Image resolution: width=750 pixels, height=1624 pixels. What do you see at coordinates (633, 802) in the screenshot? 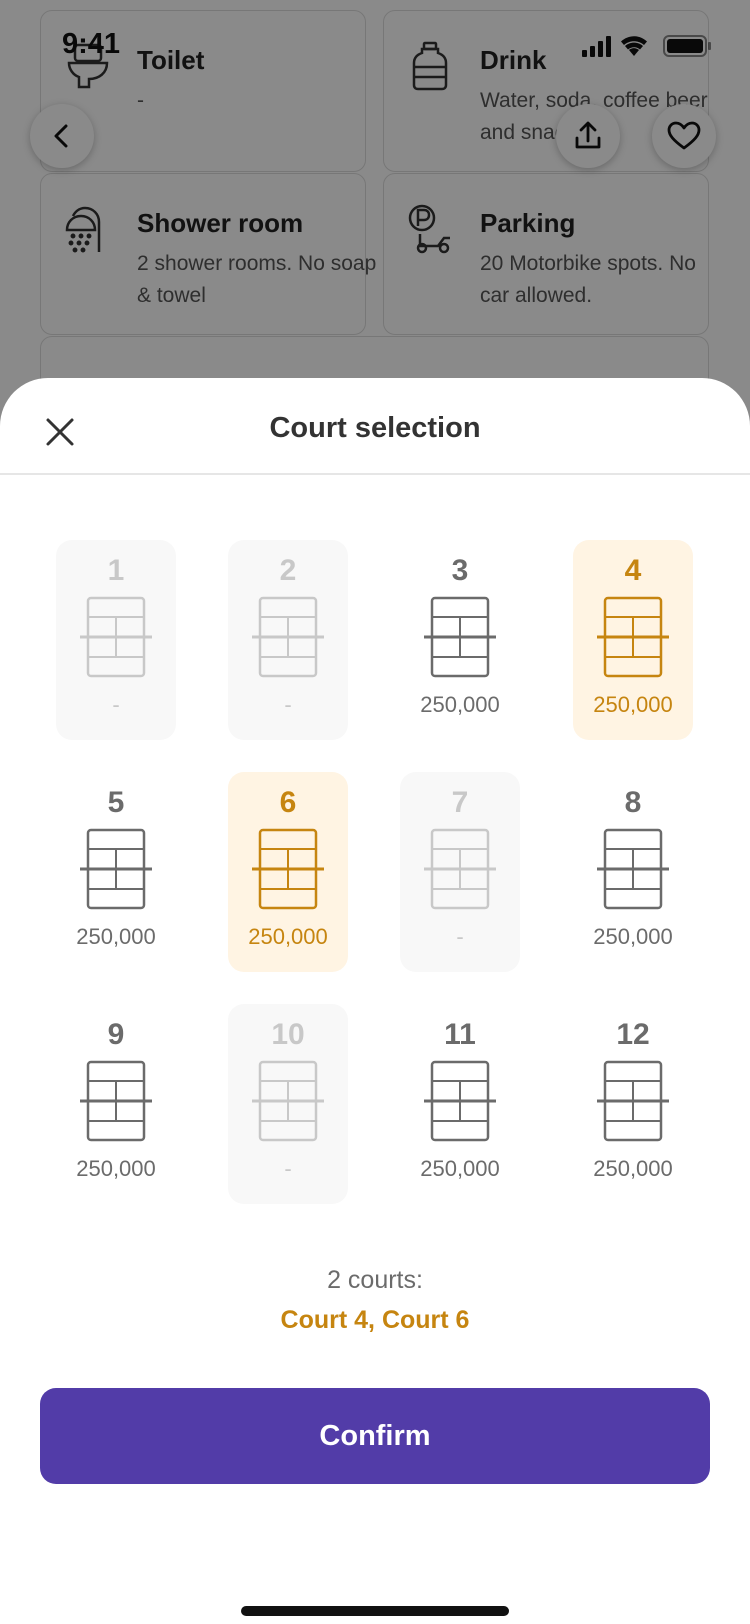
I see `court-number: 8` at bounding box center [633, 802].